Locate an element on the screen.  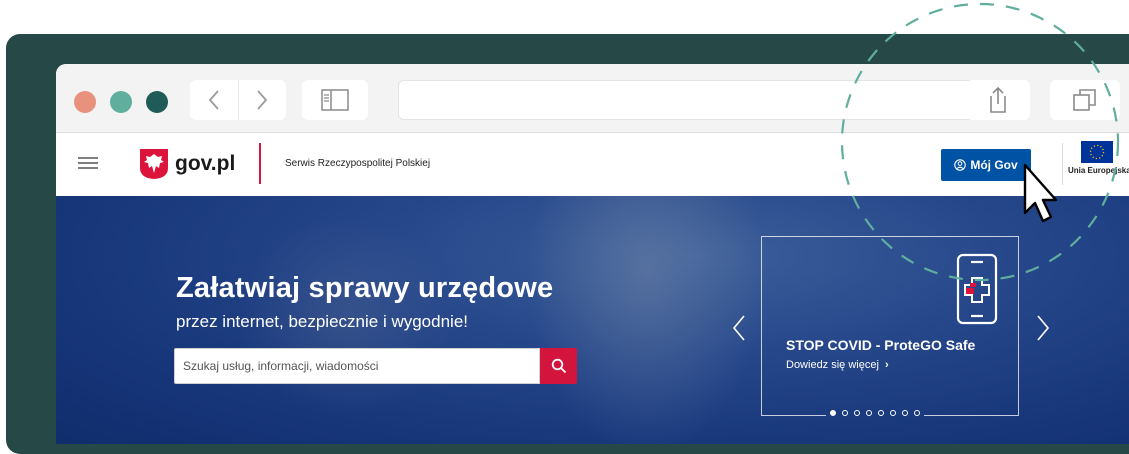
sidebar-icon is located at coordinates (335, 100).